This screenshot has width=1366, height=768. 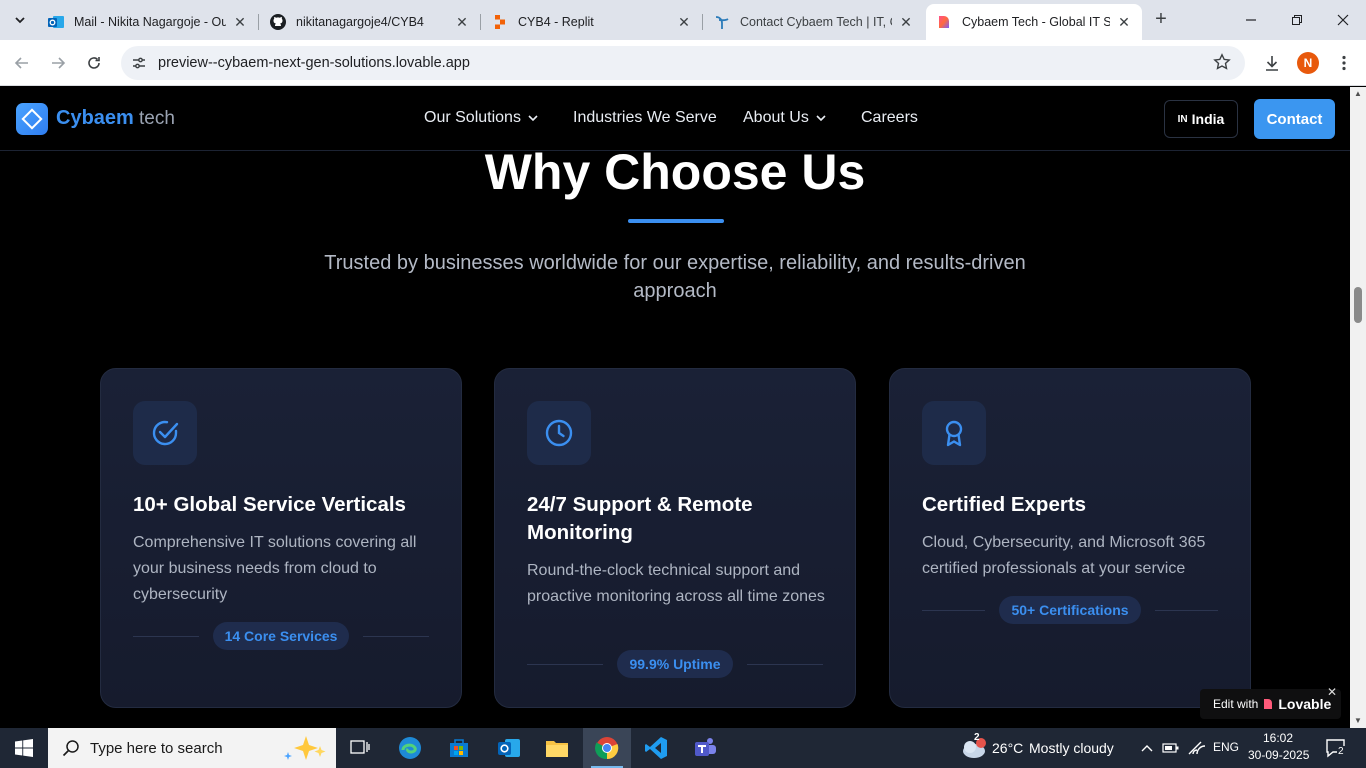 I want to click on close-window-button, so click(x=1343, y=20).